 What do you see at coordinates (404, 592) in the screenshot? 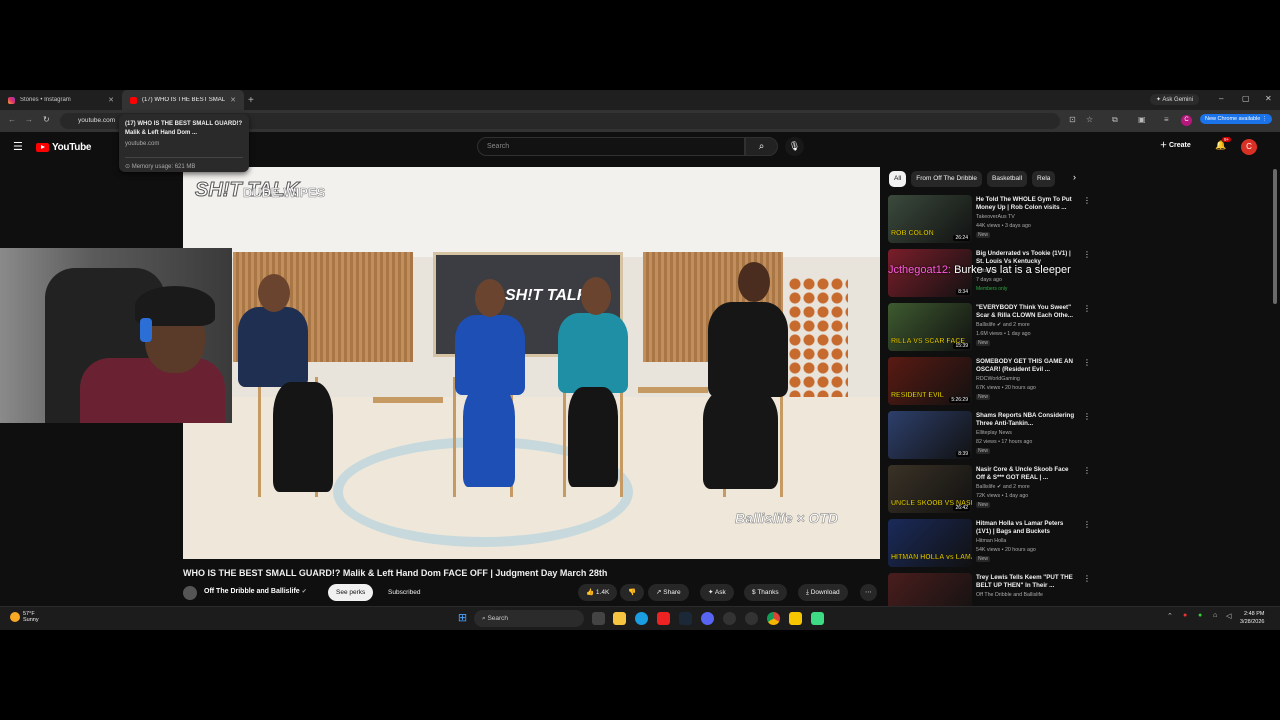
I see `subscribed-button: Subscribed` at bounding box center [404, 592].